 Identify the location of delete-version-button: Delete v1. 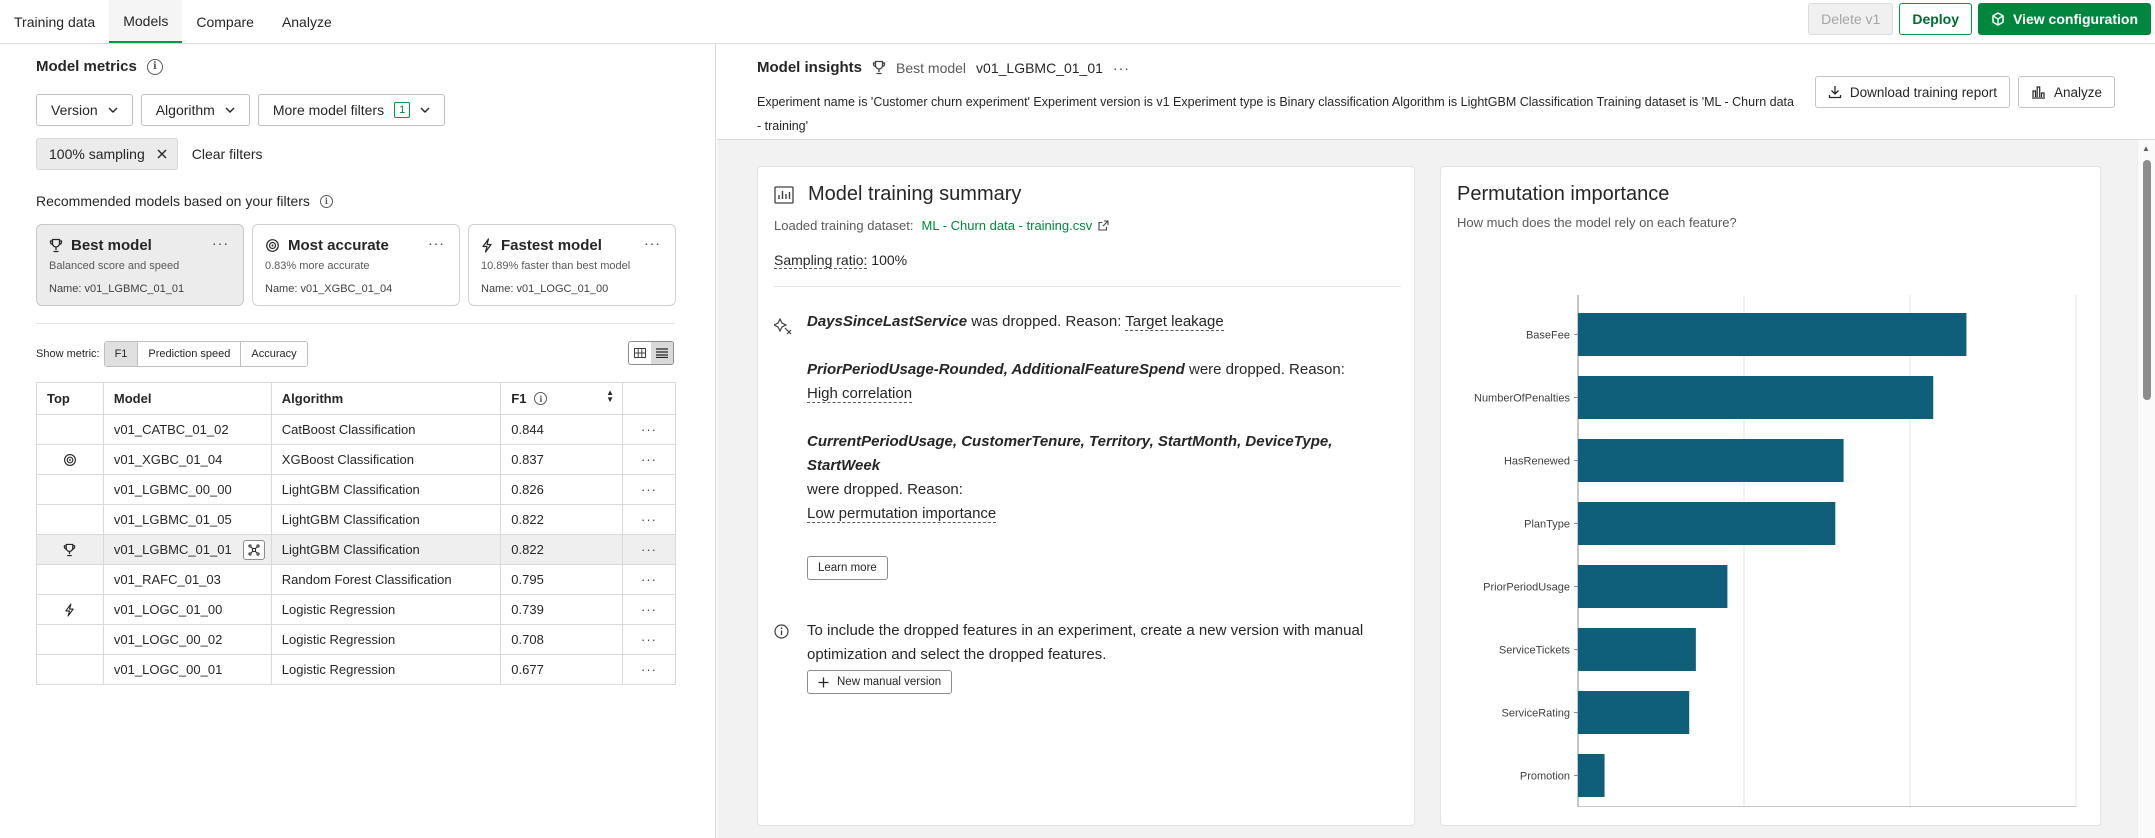
(1851, 19).